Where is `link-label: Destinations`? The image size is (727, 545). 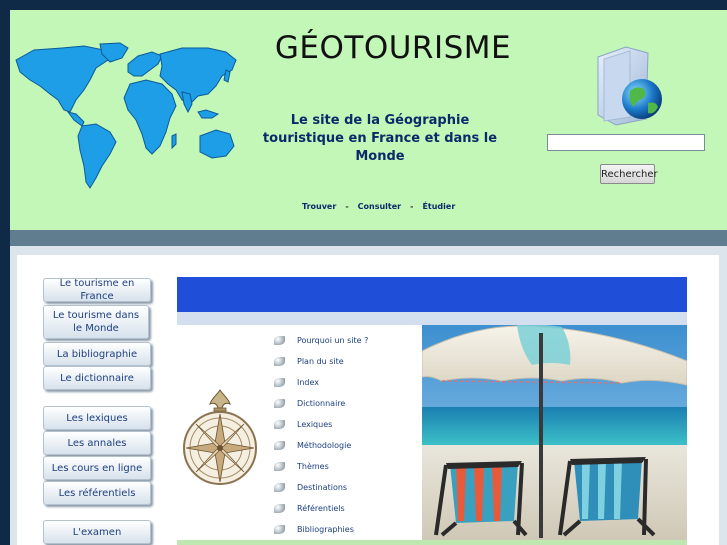
link-label: Destinations is located at coordinates (322, 487).